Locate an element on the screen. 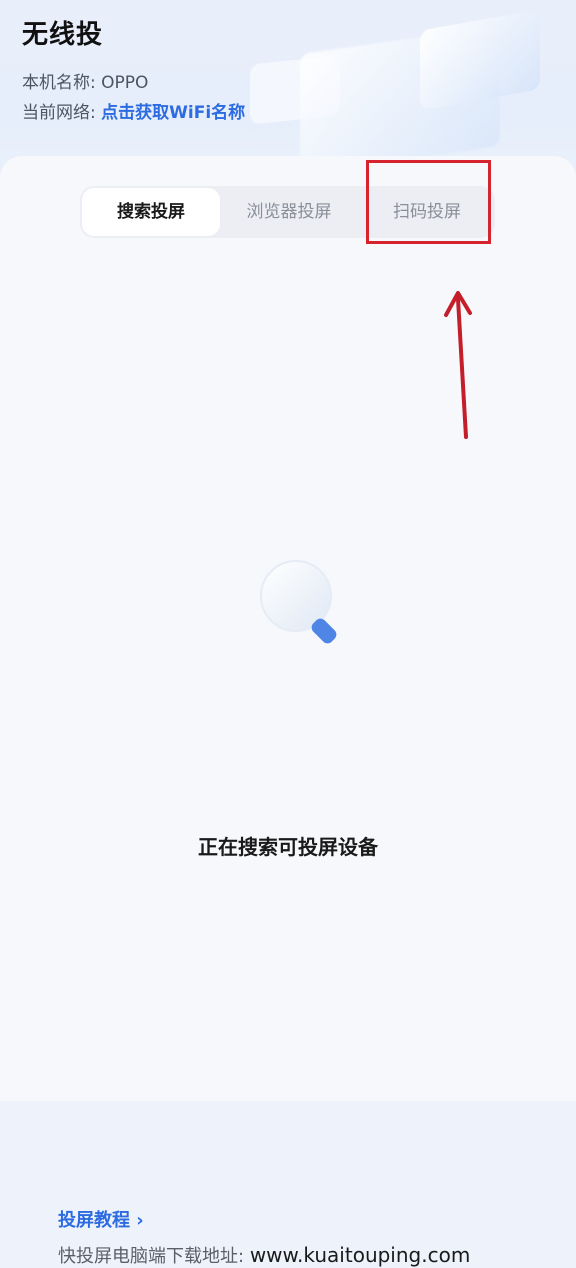  search-status-text: 正在搜索可投屏设备 is located at coordinates (288, 847).